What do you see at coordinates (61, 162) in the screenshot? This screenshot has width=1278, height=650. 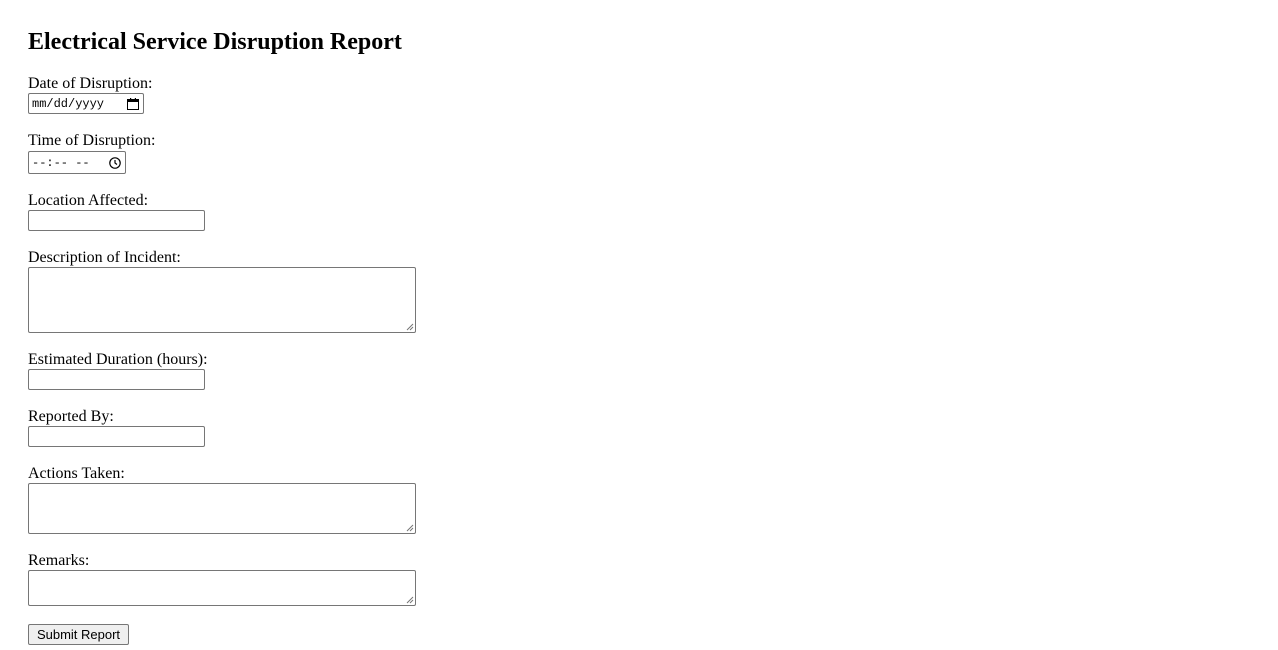 I see `time-placeholder: --:-- --` at bounding box center [61, 162].